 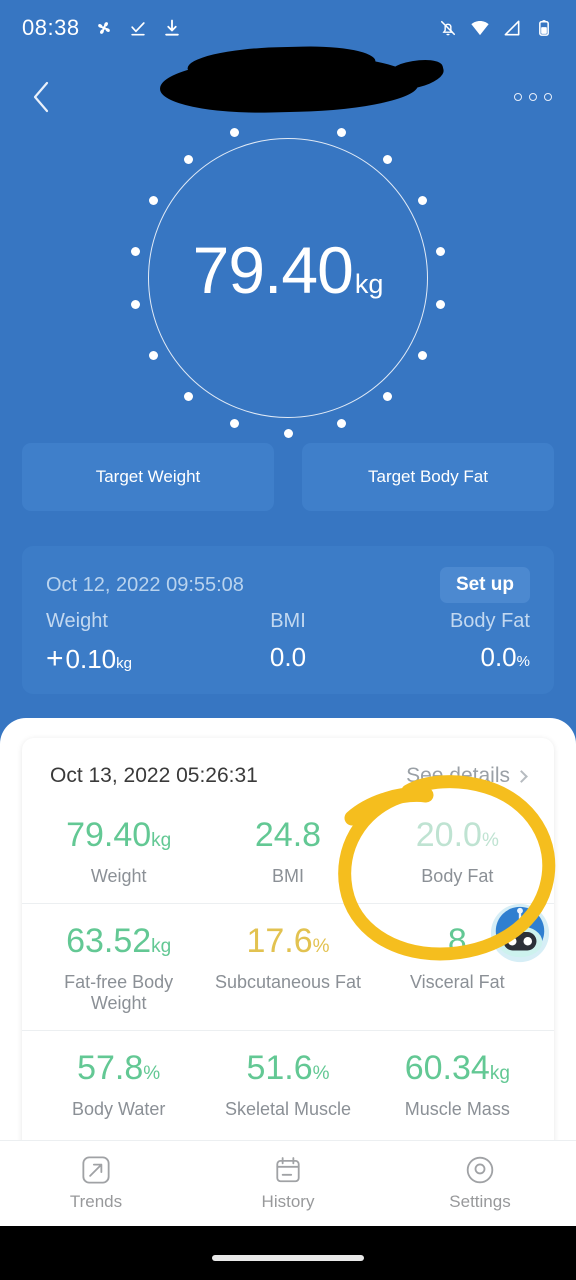 I want to click on target-weight-button: Target Weight, so click(x=148, y=477).